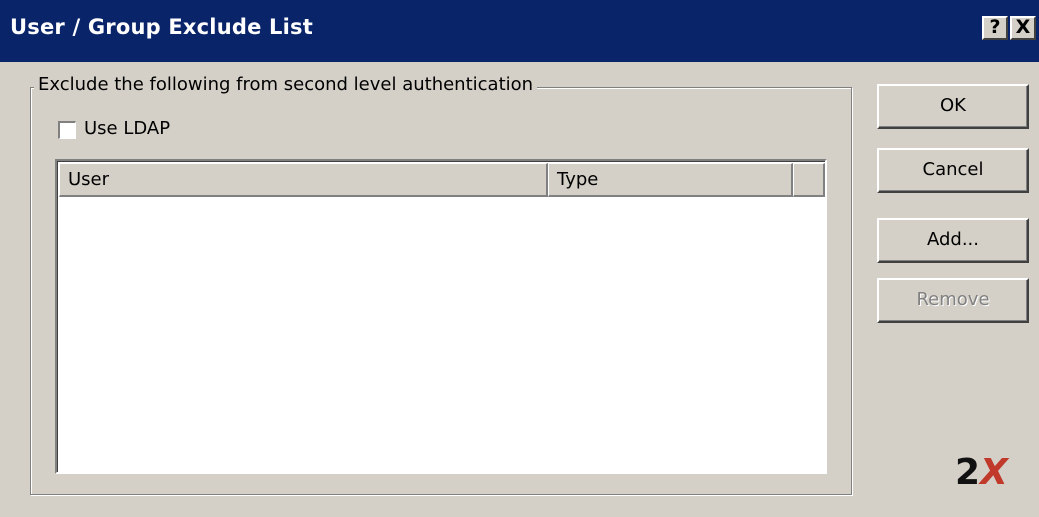  What do you see at coordinates (968, 472) in the screenshot?
I see `logo-two: 2` at bounding box center [968, 472].